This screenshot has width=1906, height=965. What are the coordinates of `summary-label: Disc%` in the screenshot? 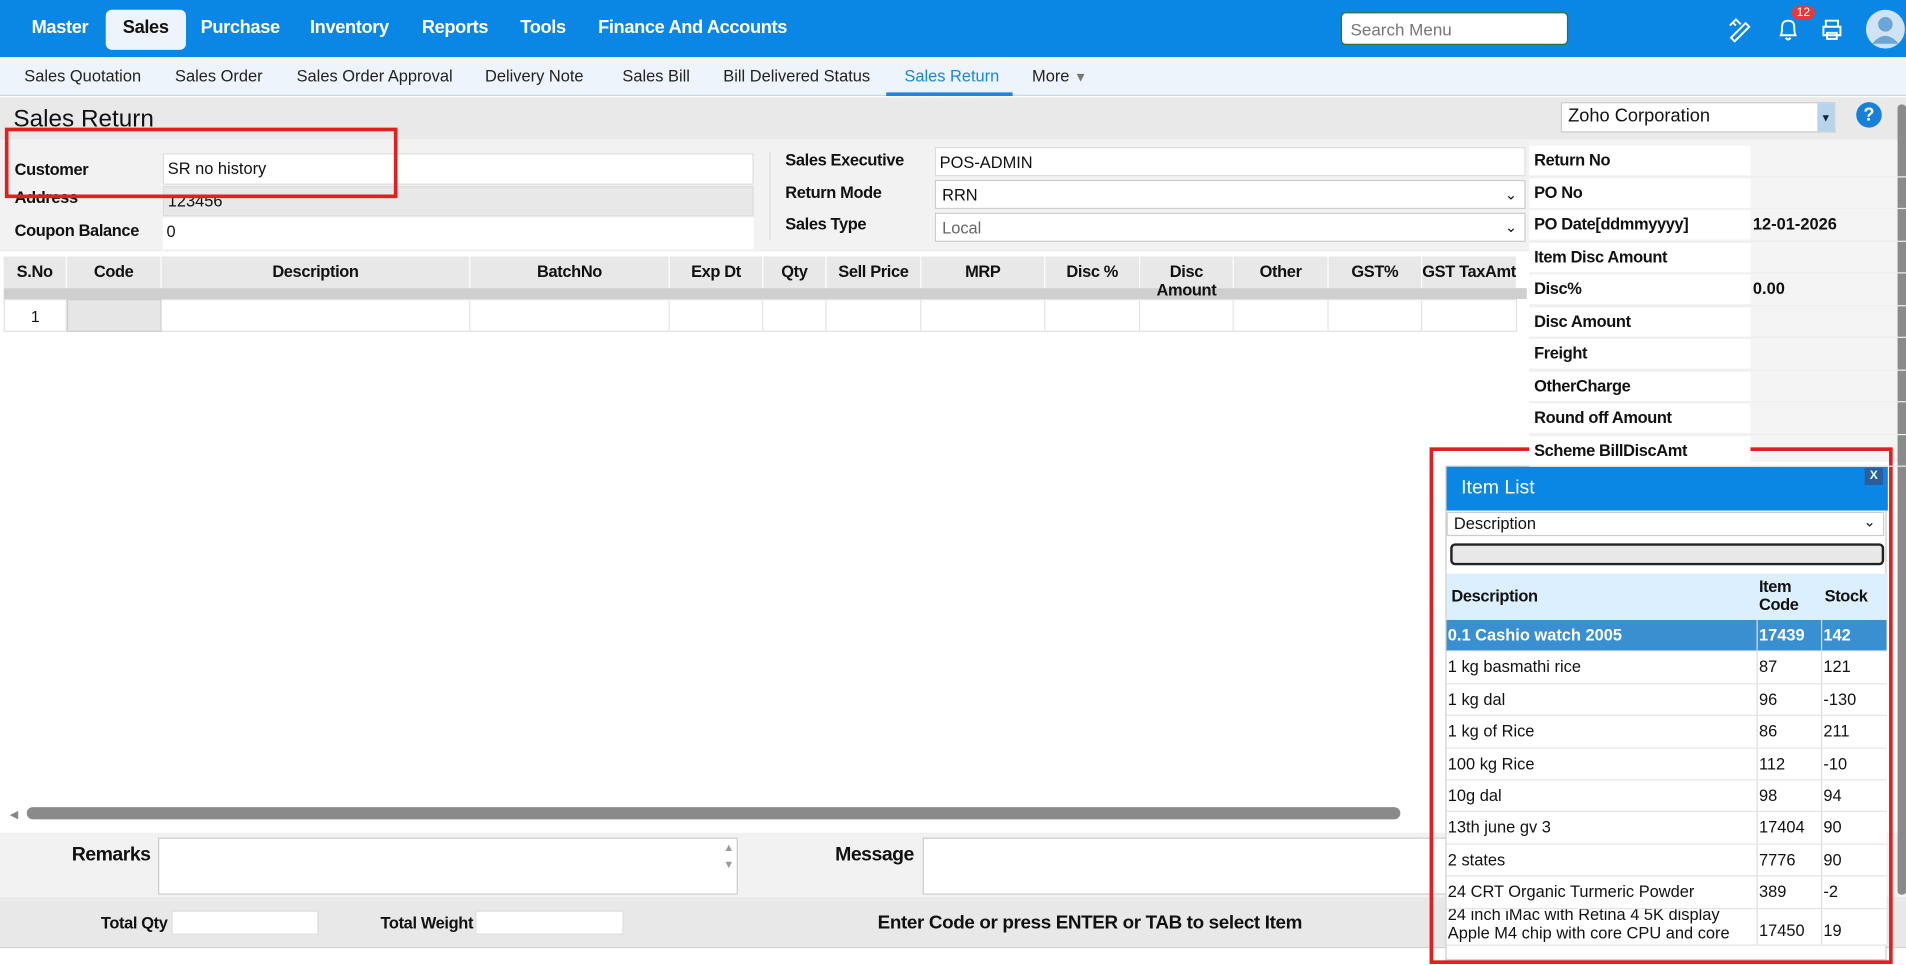 It's located at (1558, 288).